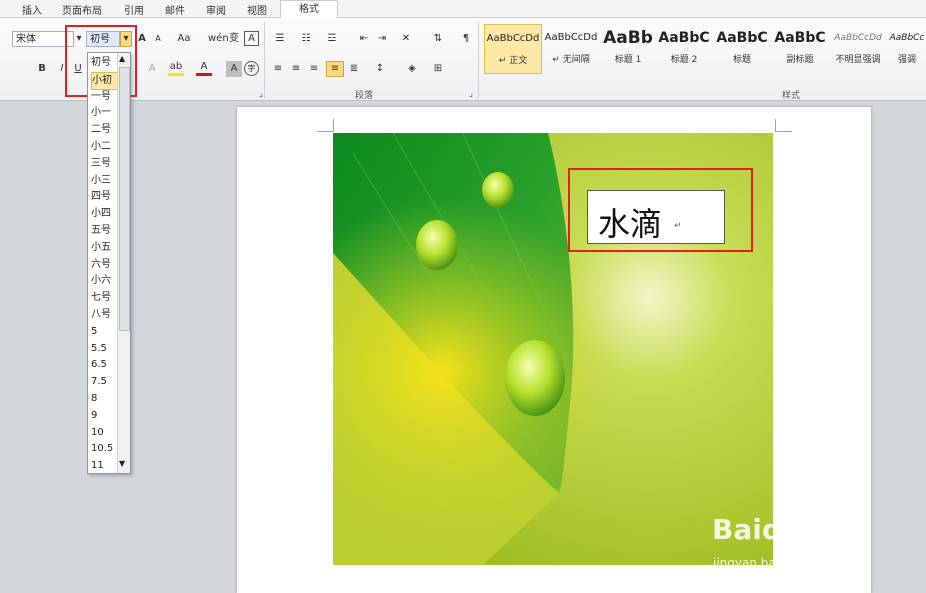  Describe the element at coordinates (104, 214) in the screenshot. I see `font-size-option: 小四` at that location.